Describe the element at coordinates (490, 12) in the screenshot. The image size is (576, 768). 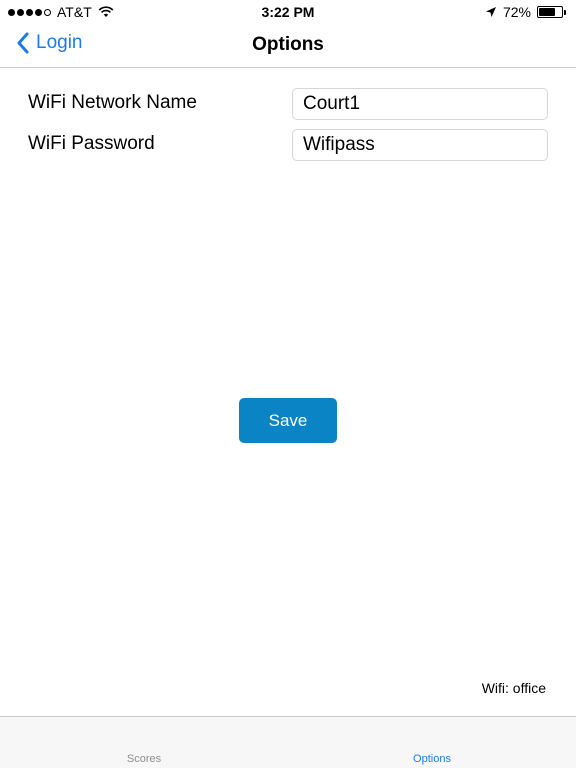
I see `location-arrow-icon` at that location.